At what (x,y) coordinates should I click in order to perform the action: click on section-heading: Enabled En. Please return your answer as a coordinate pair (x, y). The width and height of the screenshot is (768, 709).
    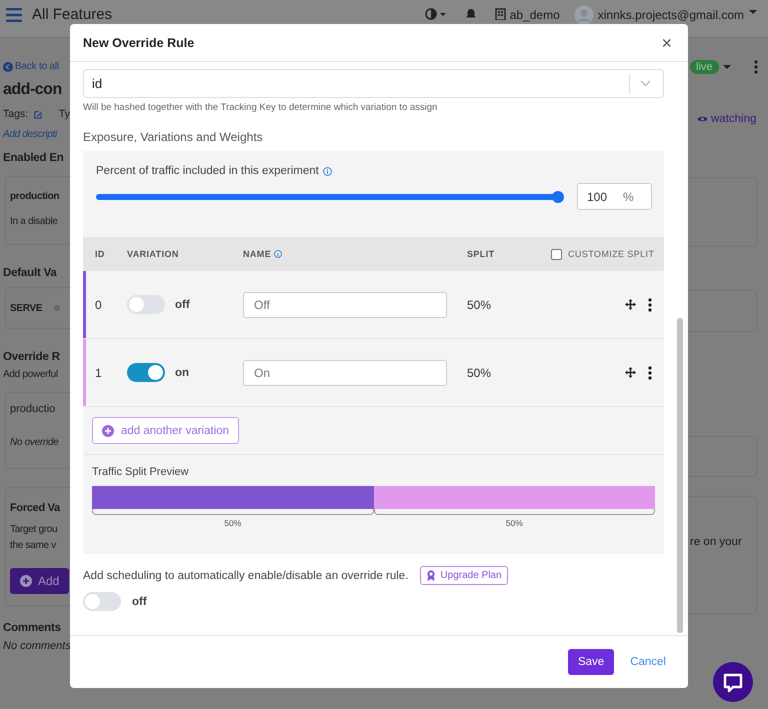
    Looking at the image, I should click on (34, 158).